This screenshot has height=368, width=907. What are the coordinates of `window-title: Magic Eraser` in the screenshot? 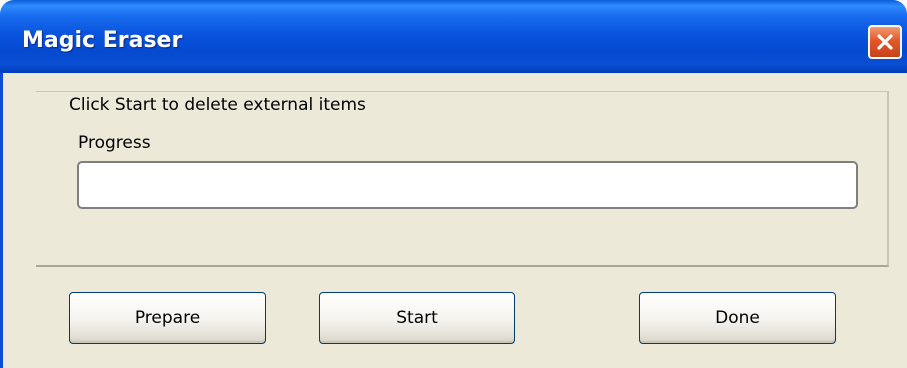 It's located at (102, 40).